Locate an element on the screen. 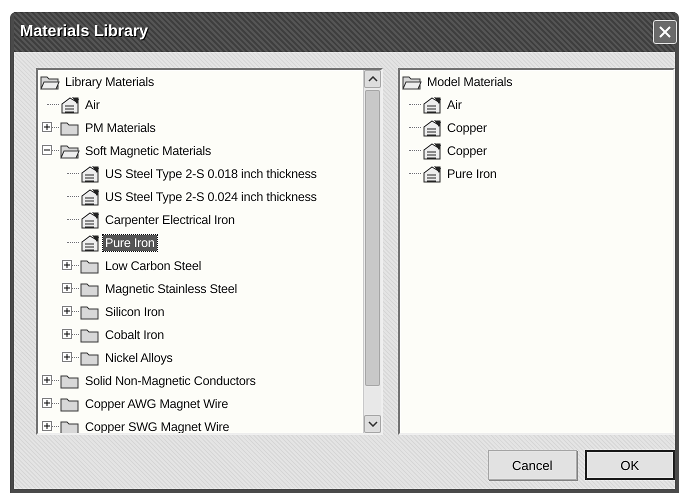 This screenshot has height=493, width=679. tree-item: PM Materials is located at coordinates (120, 128).